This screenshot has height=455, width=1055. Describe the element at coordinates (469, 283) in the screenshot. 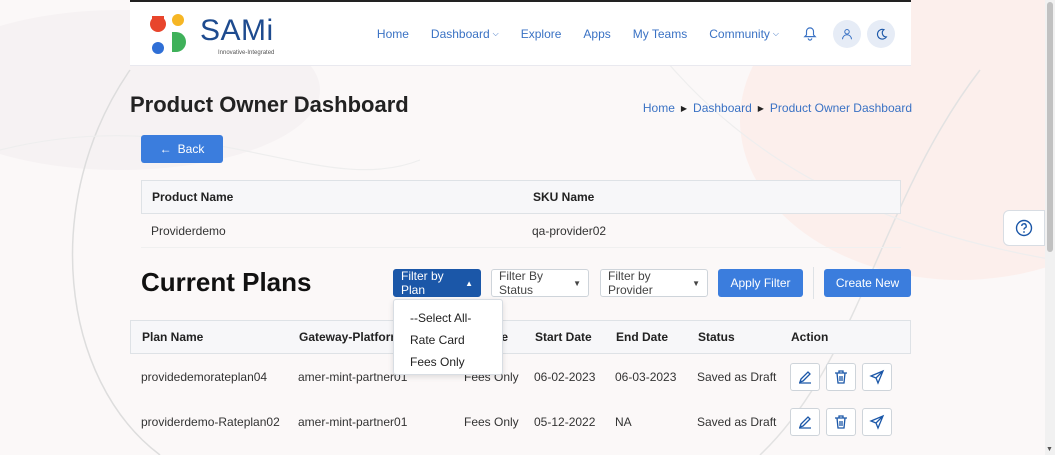

I see `caret-up-icon: ▲` at that location.